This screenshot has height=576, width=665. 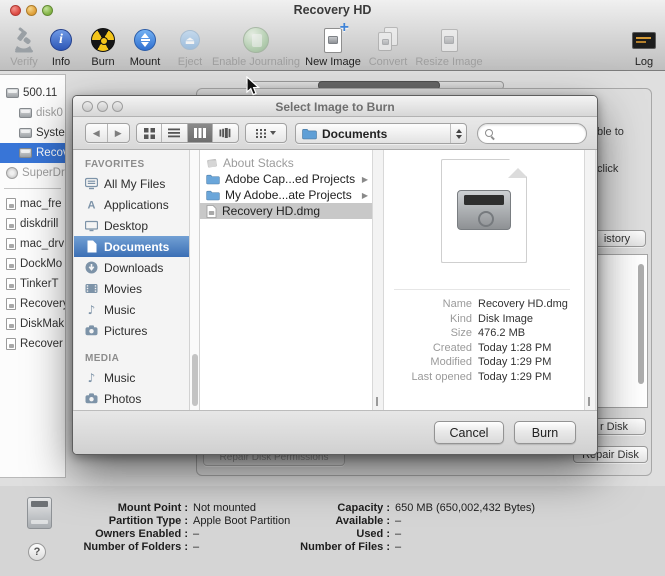 I want to click on icon-view-button, so click(x=150, y=133).